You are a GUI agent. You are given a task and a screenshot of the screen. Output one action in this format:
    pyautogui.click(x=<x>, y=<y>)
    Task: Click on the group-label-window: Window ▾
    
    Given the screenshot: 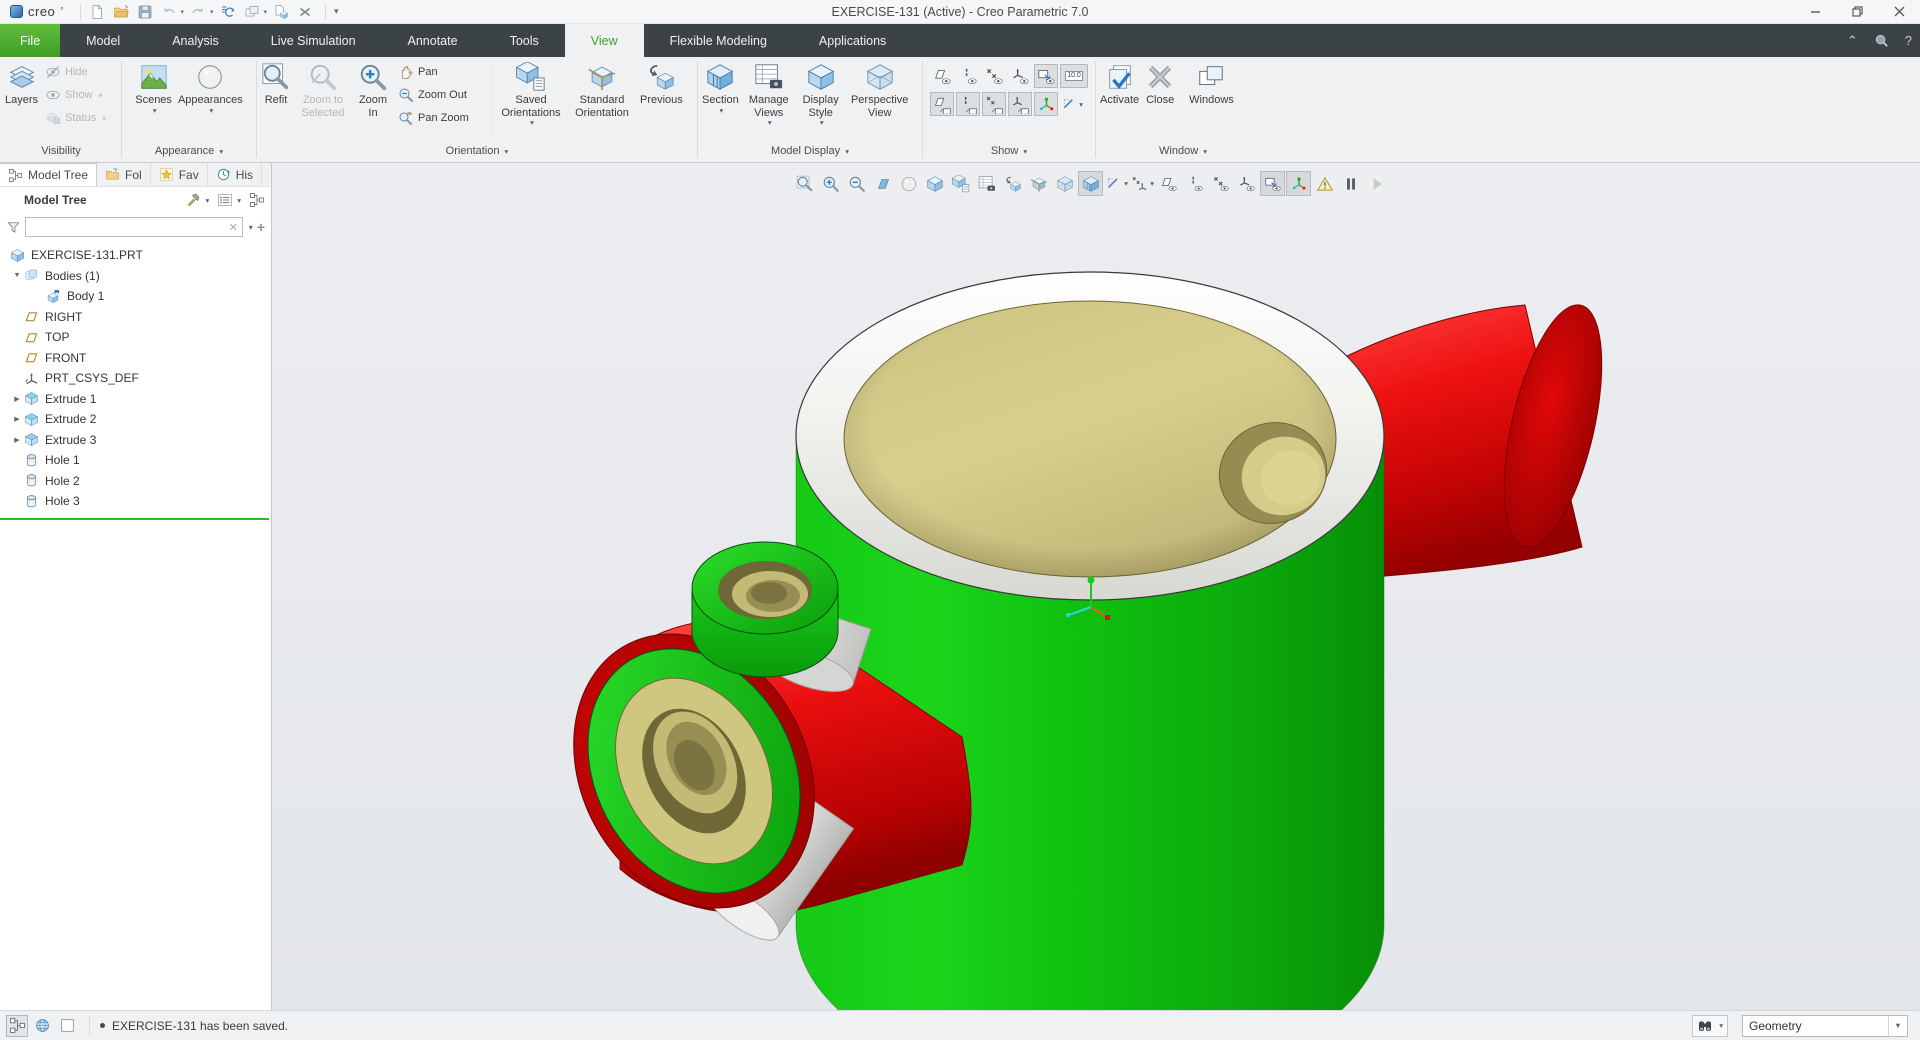 What is the action you would take?
    pyautogui.click(x=1183, y=153)
    